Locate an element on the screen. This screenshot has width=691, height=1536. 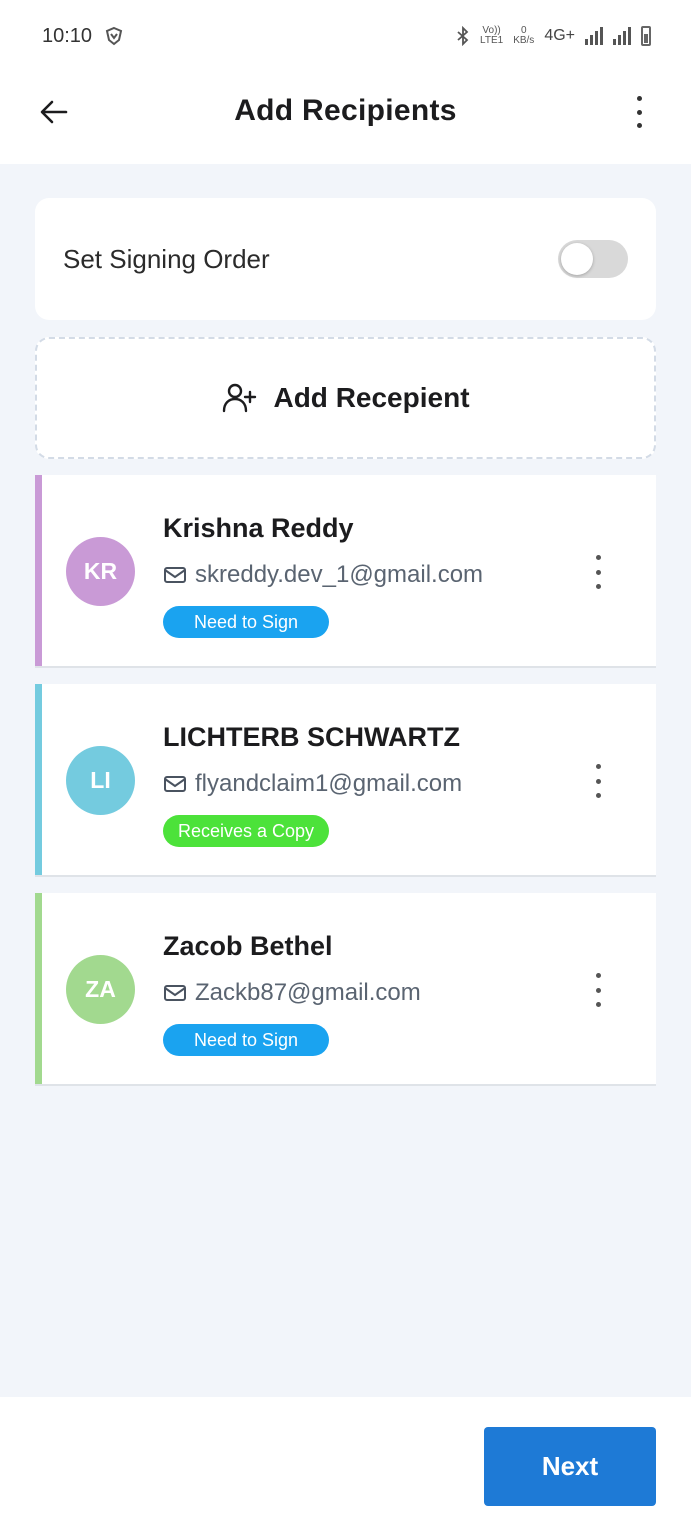
recipient-name: Krishna Reddy is located at coordinates (258, 528).